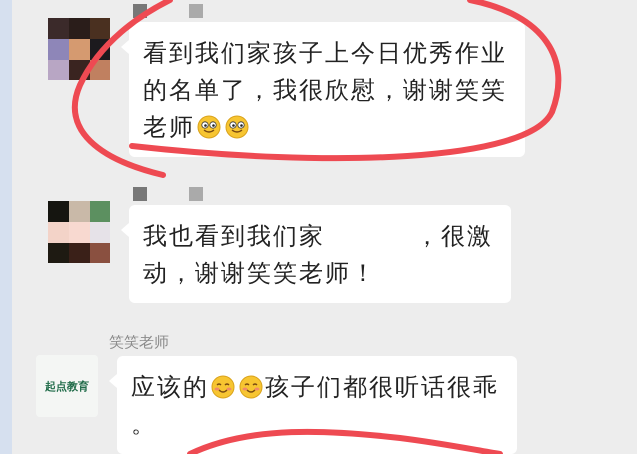 This screenshot has width=637, height=454. Describe the element at coordinates (139, 342) in the screenshot. I see `sender-name: 笑笑老师` at that location.